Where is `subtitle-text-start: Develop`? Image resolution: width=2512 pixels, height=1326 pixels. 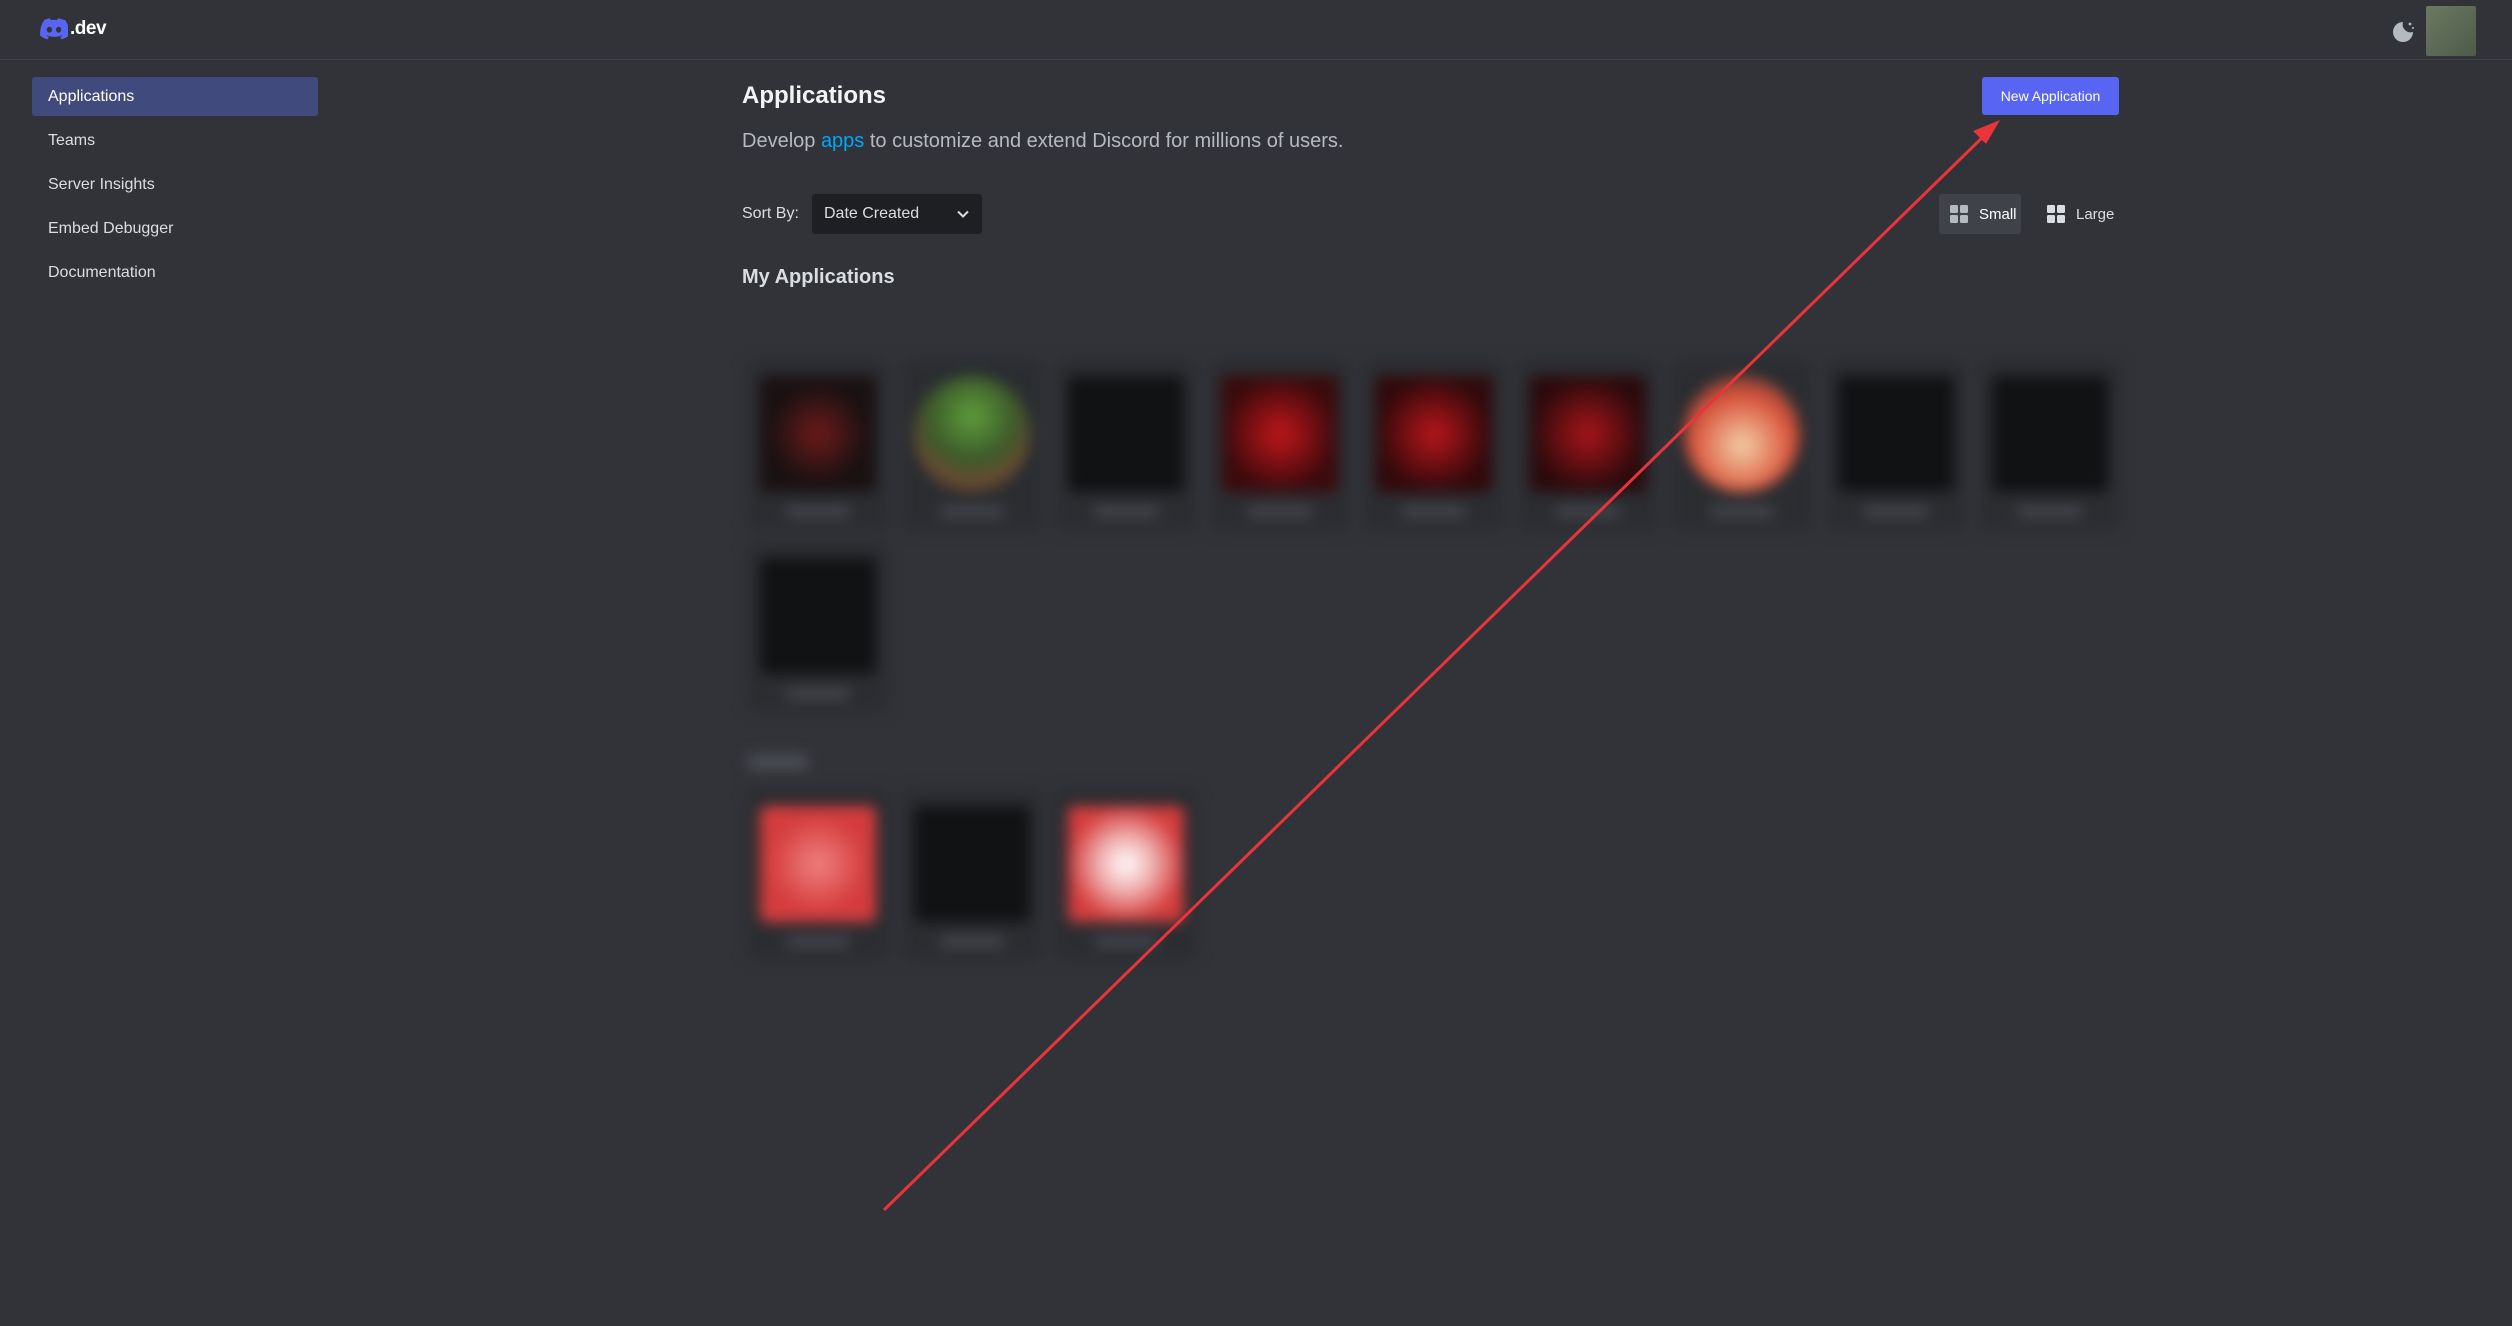 subtitle-text-start: Develop is located at coordinates (781, 141).